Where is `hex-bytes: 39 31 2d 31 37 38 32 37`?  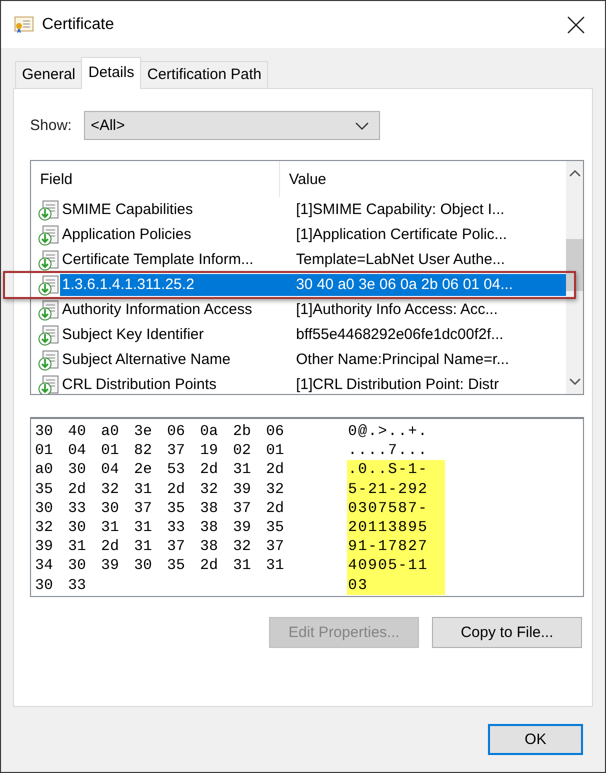 hex-bytes: 39 31 2d 31 37 38 32 37 is located at coordinates (160, 547).